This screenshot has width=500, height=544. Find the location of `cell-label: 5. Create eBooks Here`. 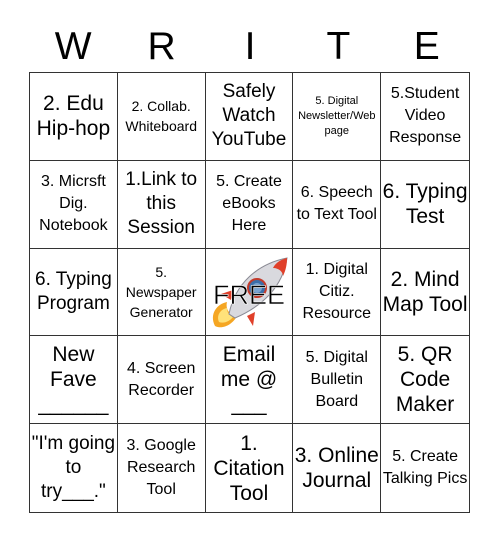

cell-label: 5. Create eBooks Here is located at coordinates (249, 204).